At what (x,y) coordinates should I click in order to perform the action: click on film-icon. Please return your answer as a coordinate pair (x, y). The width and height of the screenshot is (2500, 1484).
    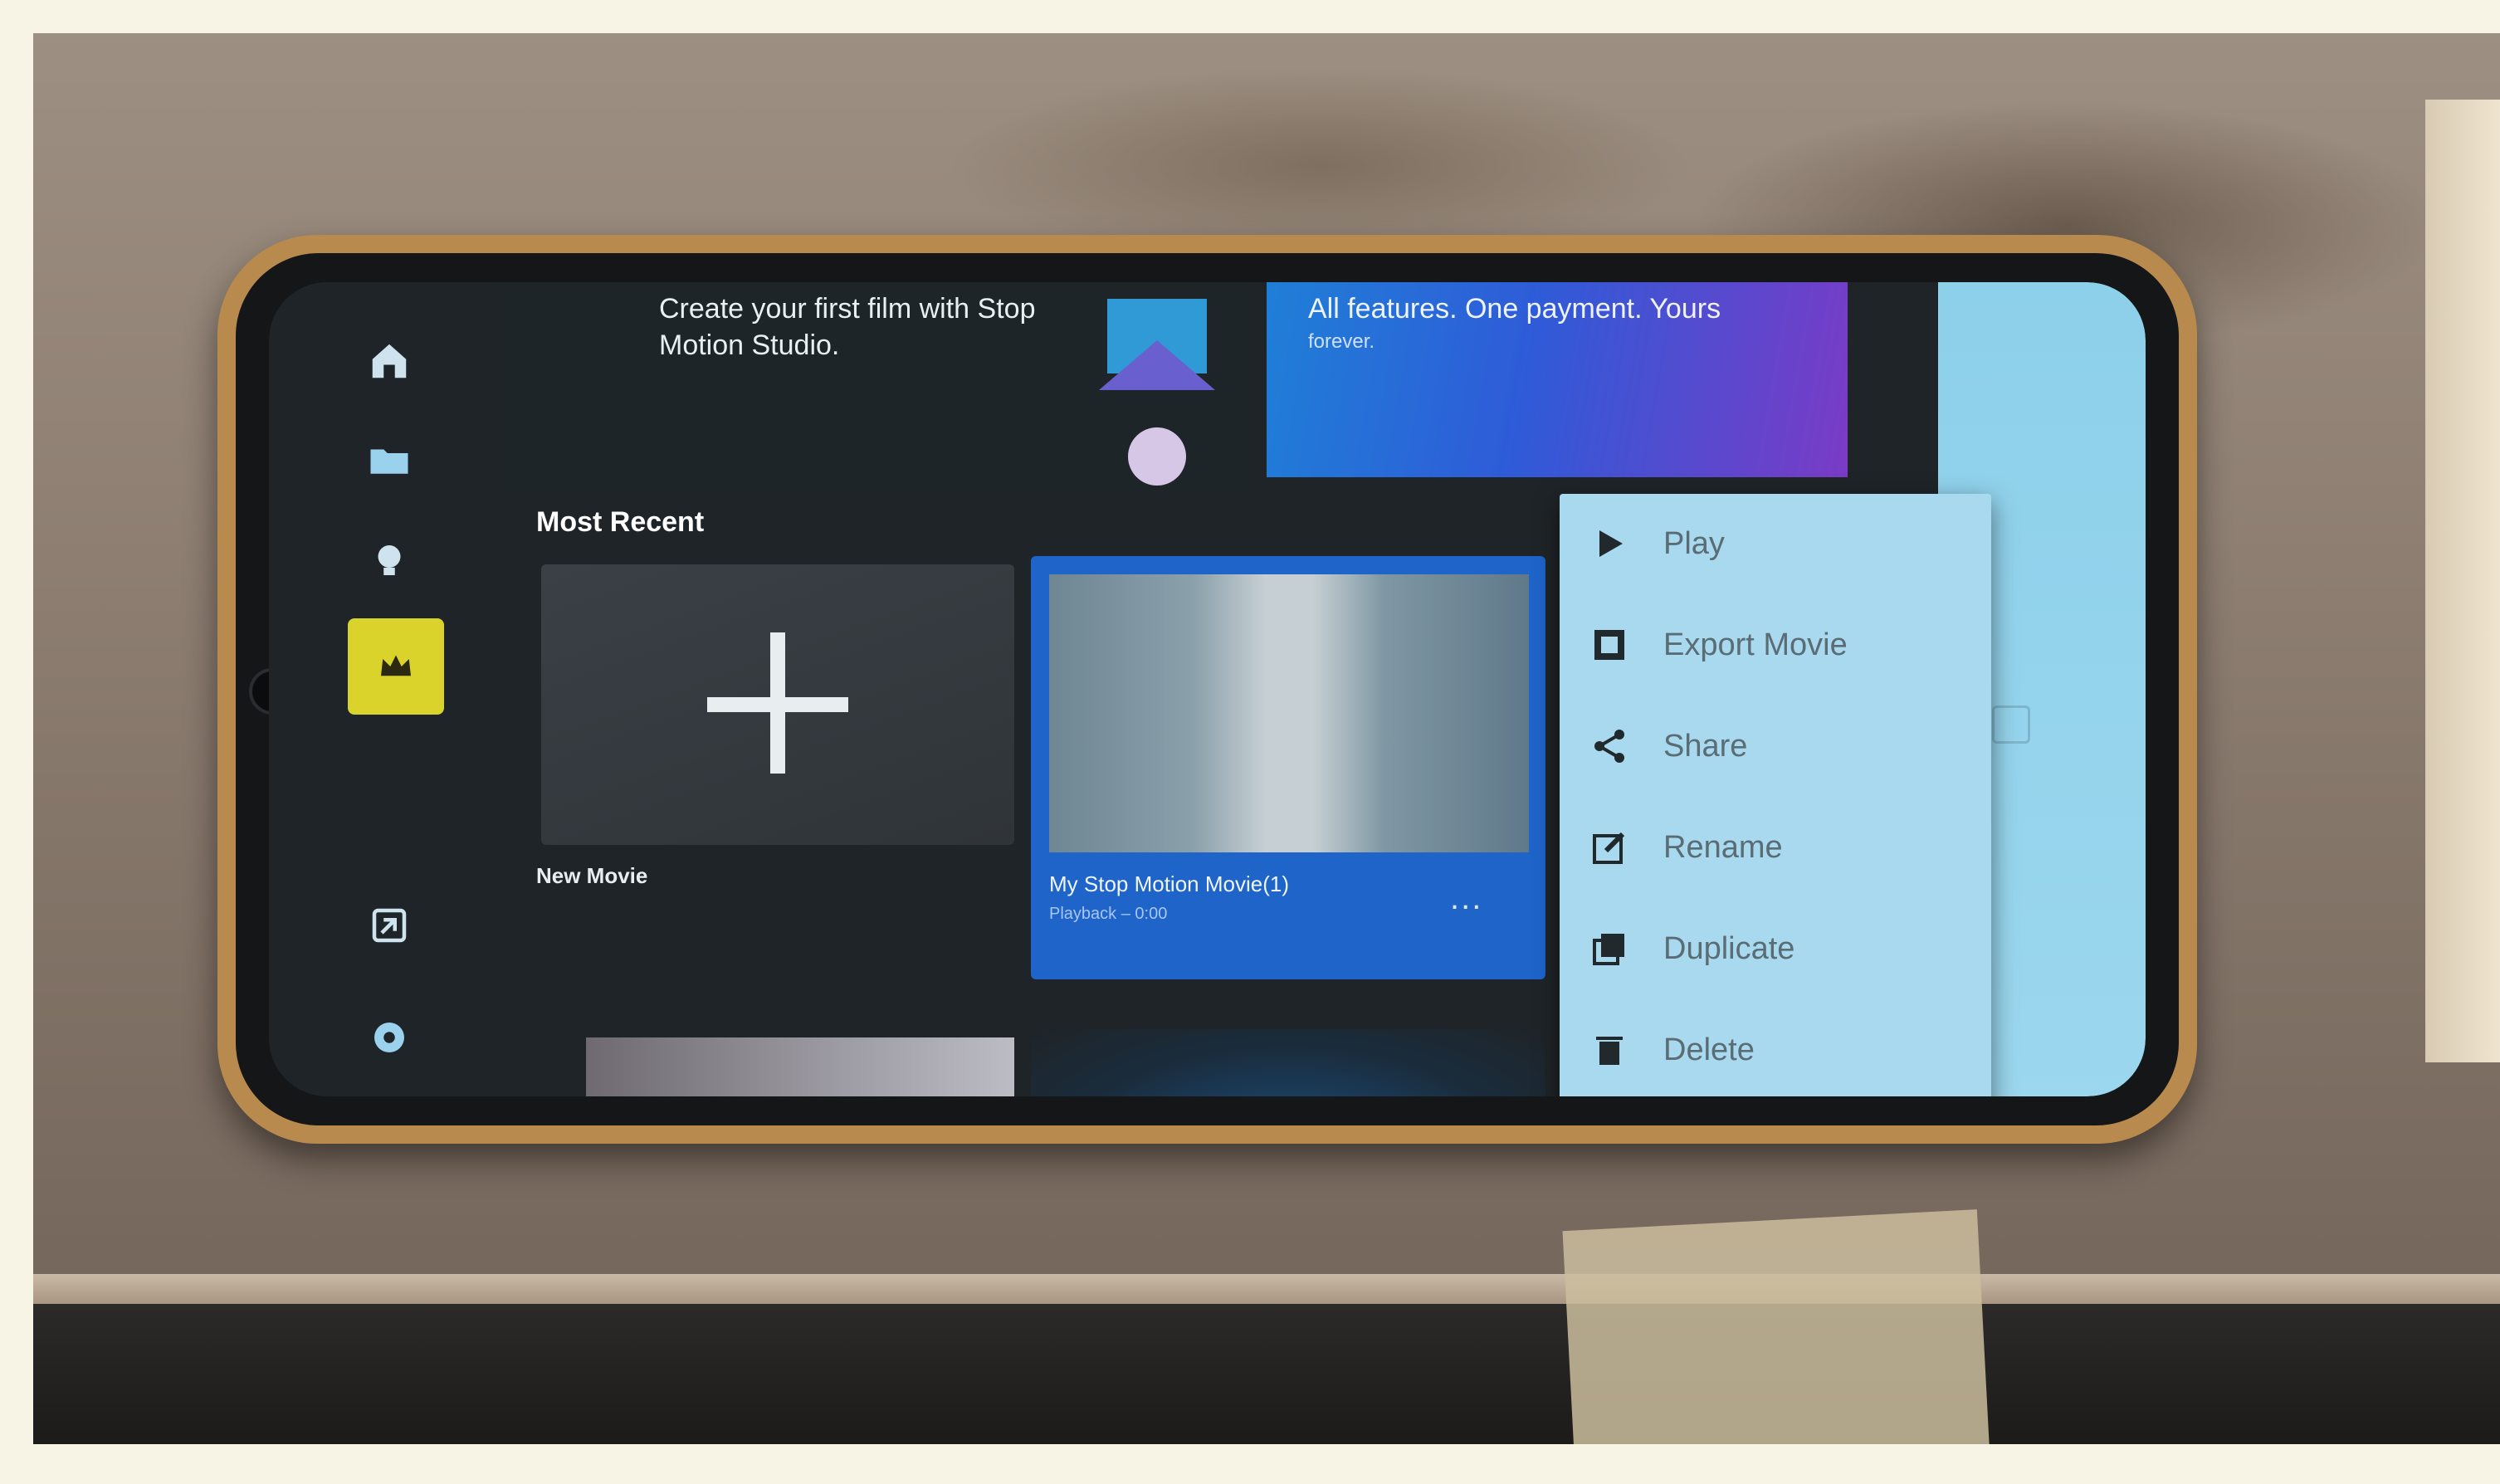
    Looking at the image, I should click on (1609, 645).